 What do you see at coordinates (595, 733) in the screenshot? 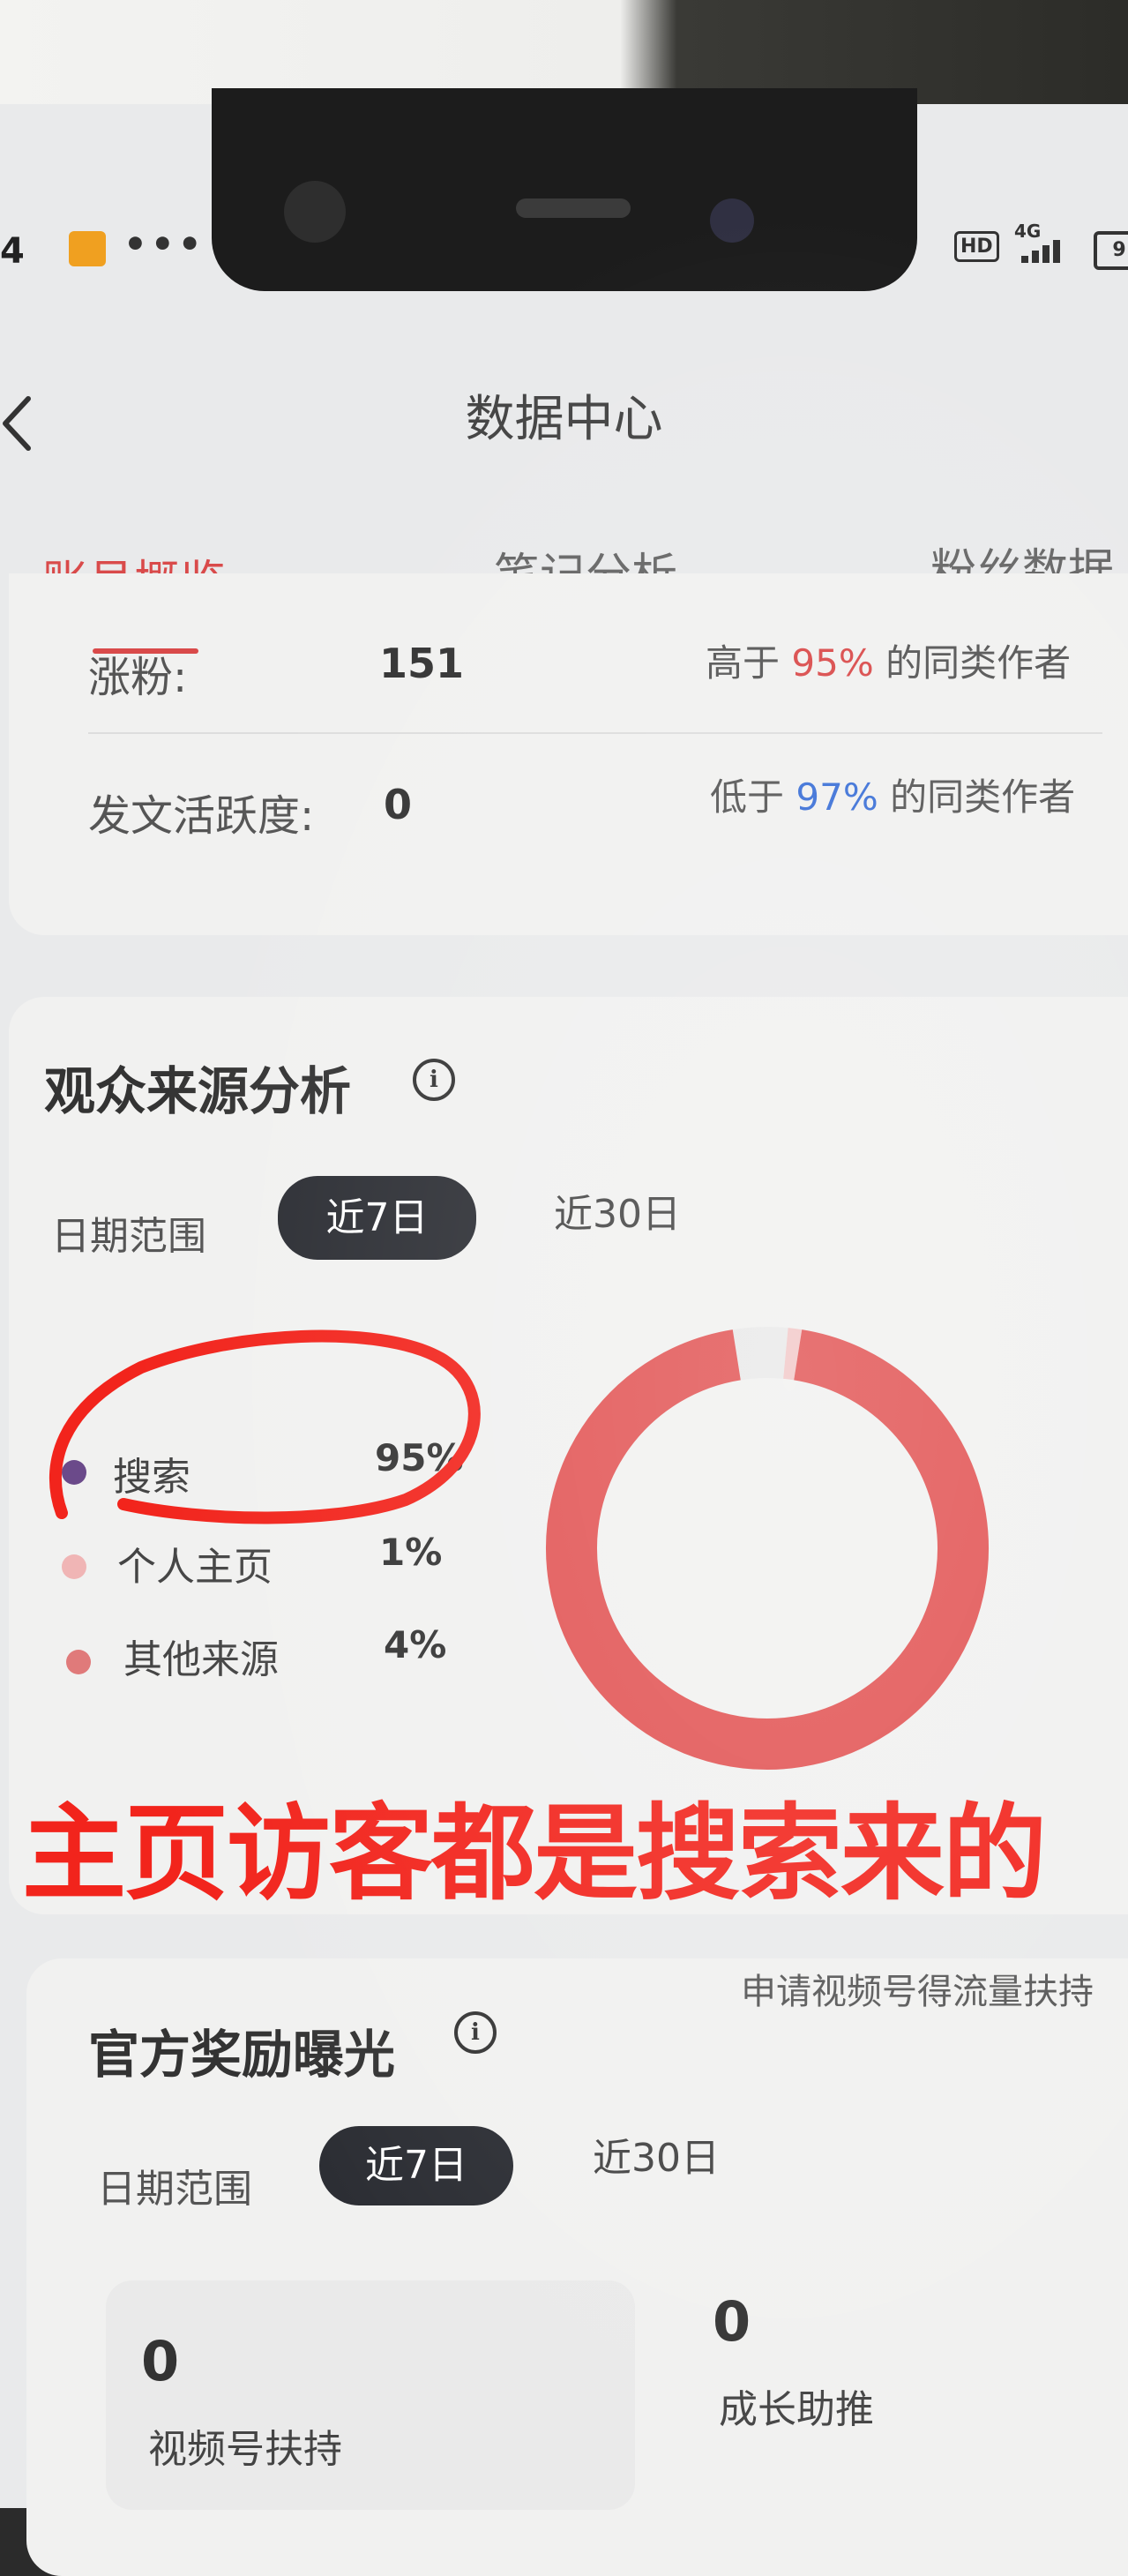
I see `row-divider` at bounding box center [595, 733].